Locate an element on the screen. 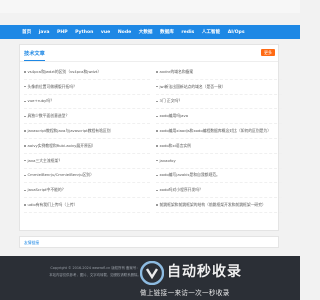  list-item: xodo吗对小程序开发吗？ is located at coordinates (219, 191).